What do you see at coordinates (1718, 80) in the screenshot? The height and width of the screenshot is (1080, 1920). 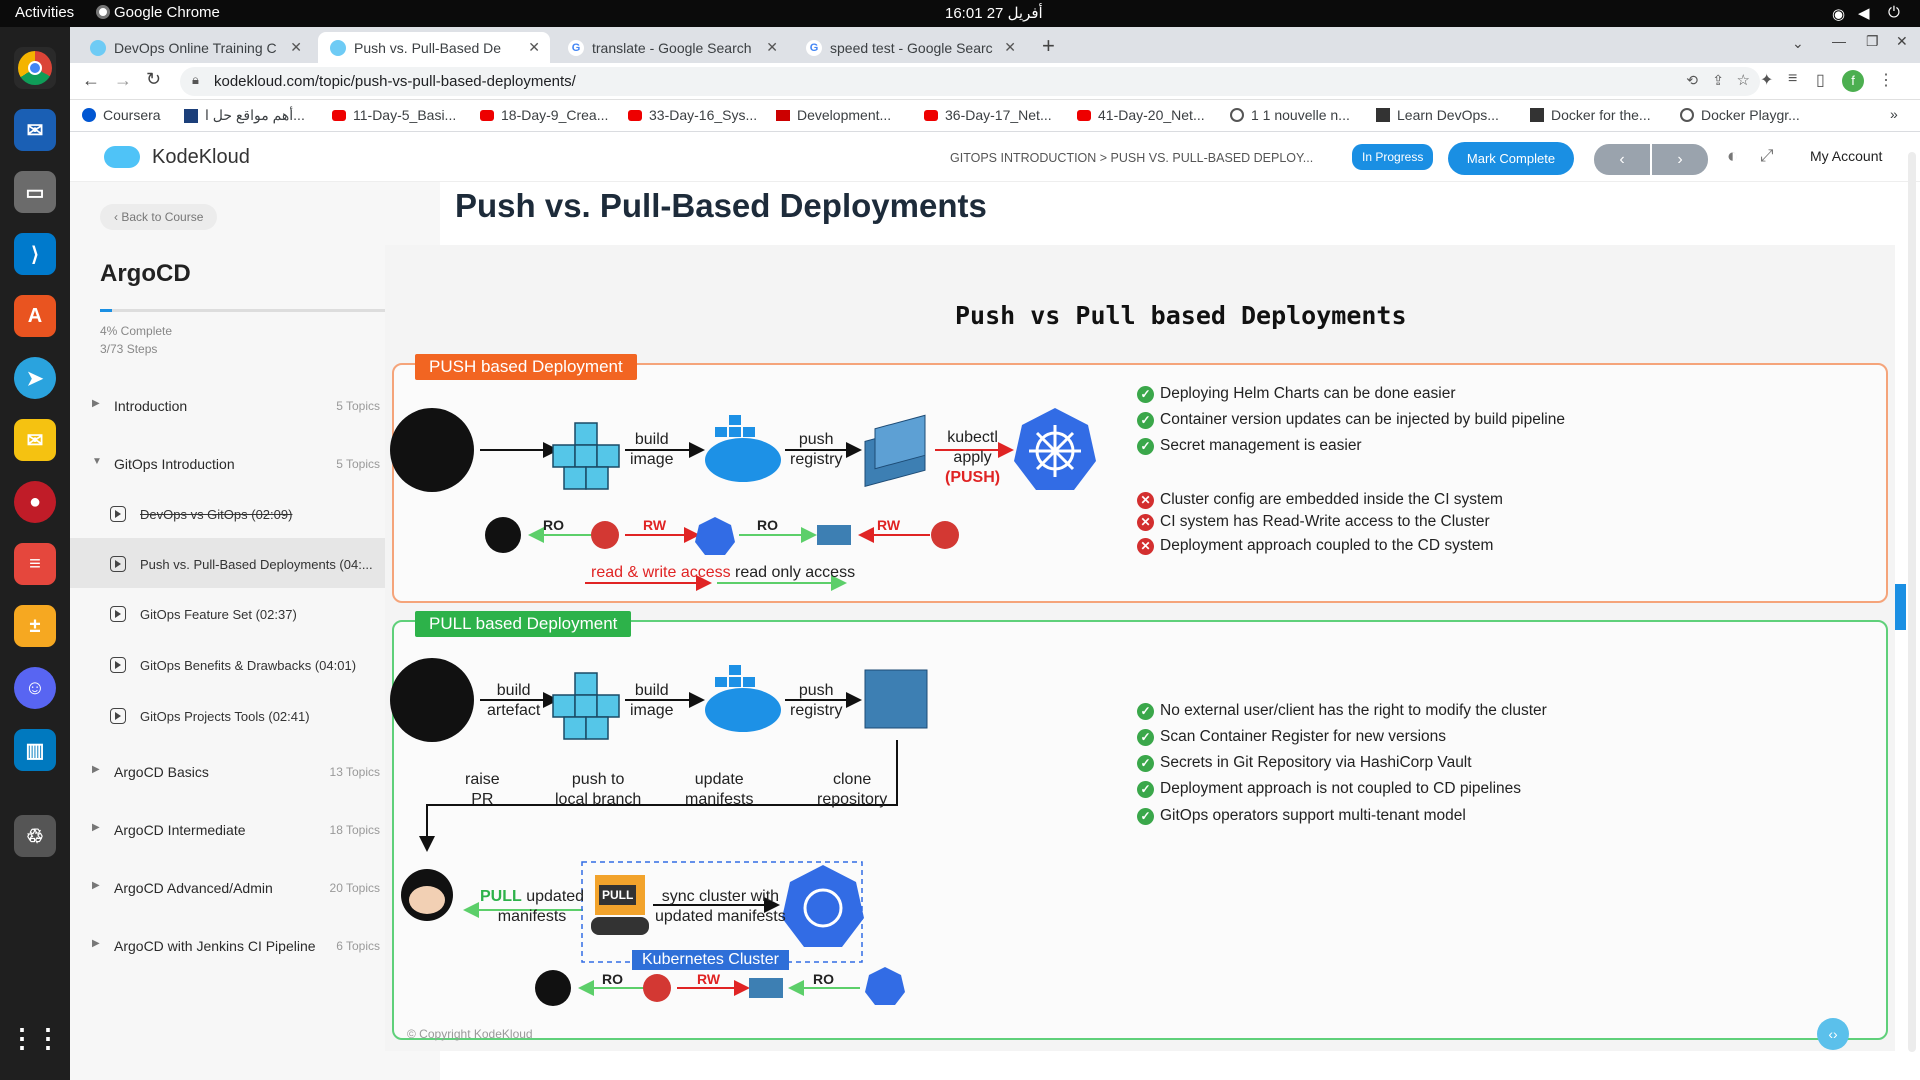 I see `share-icon: ⇪` at bounding box center [1718, 80].